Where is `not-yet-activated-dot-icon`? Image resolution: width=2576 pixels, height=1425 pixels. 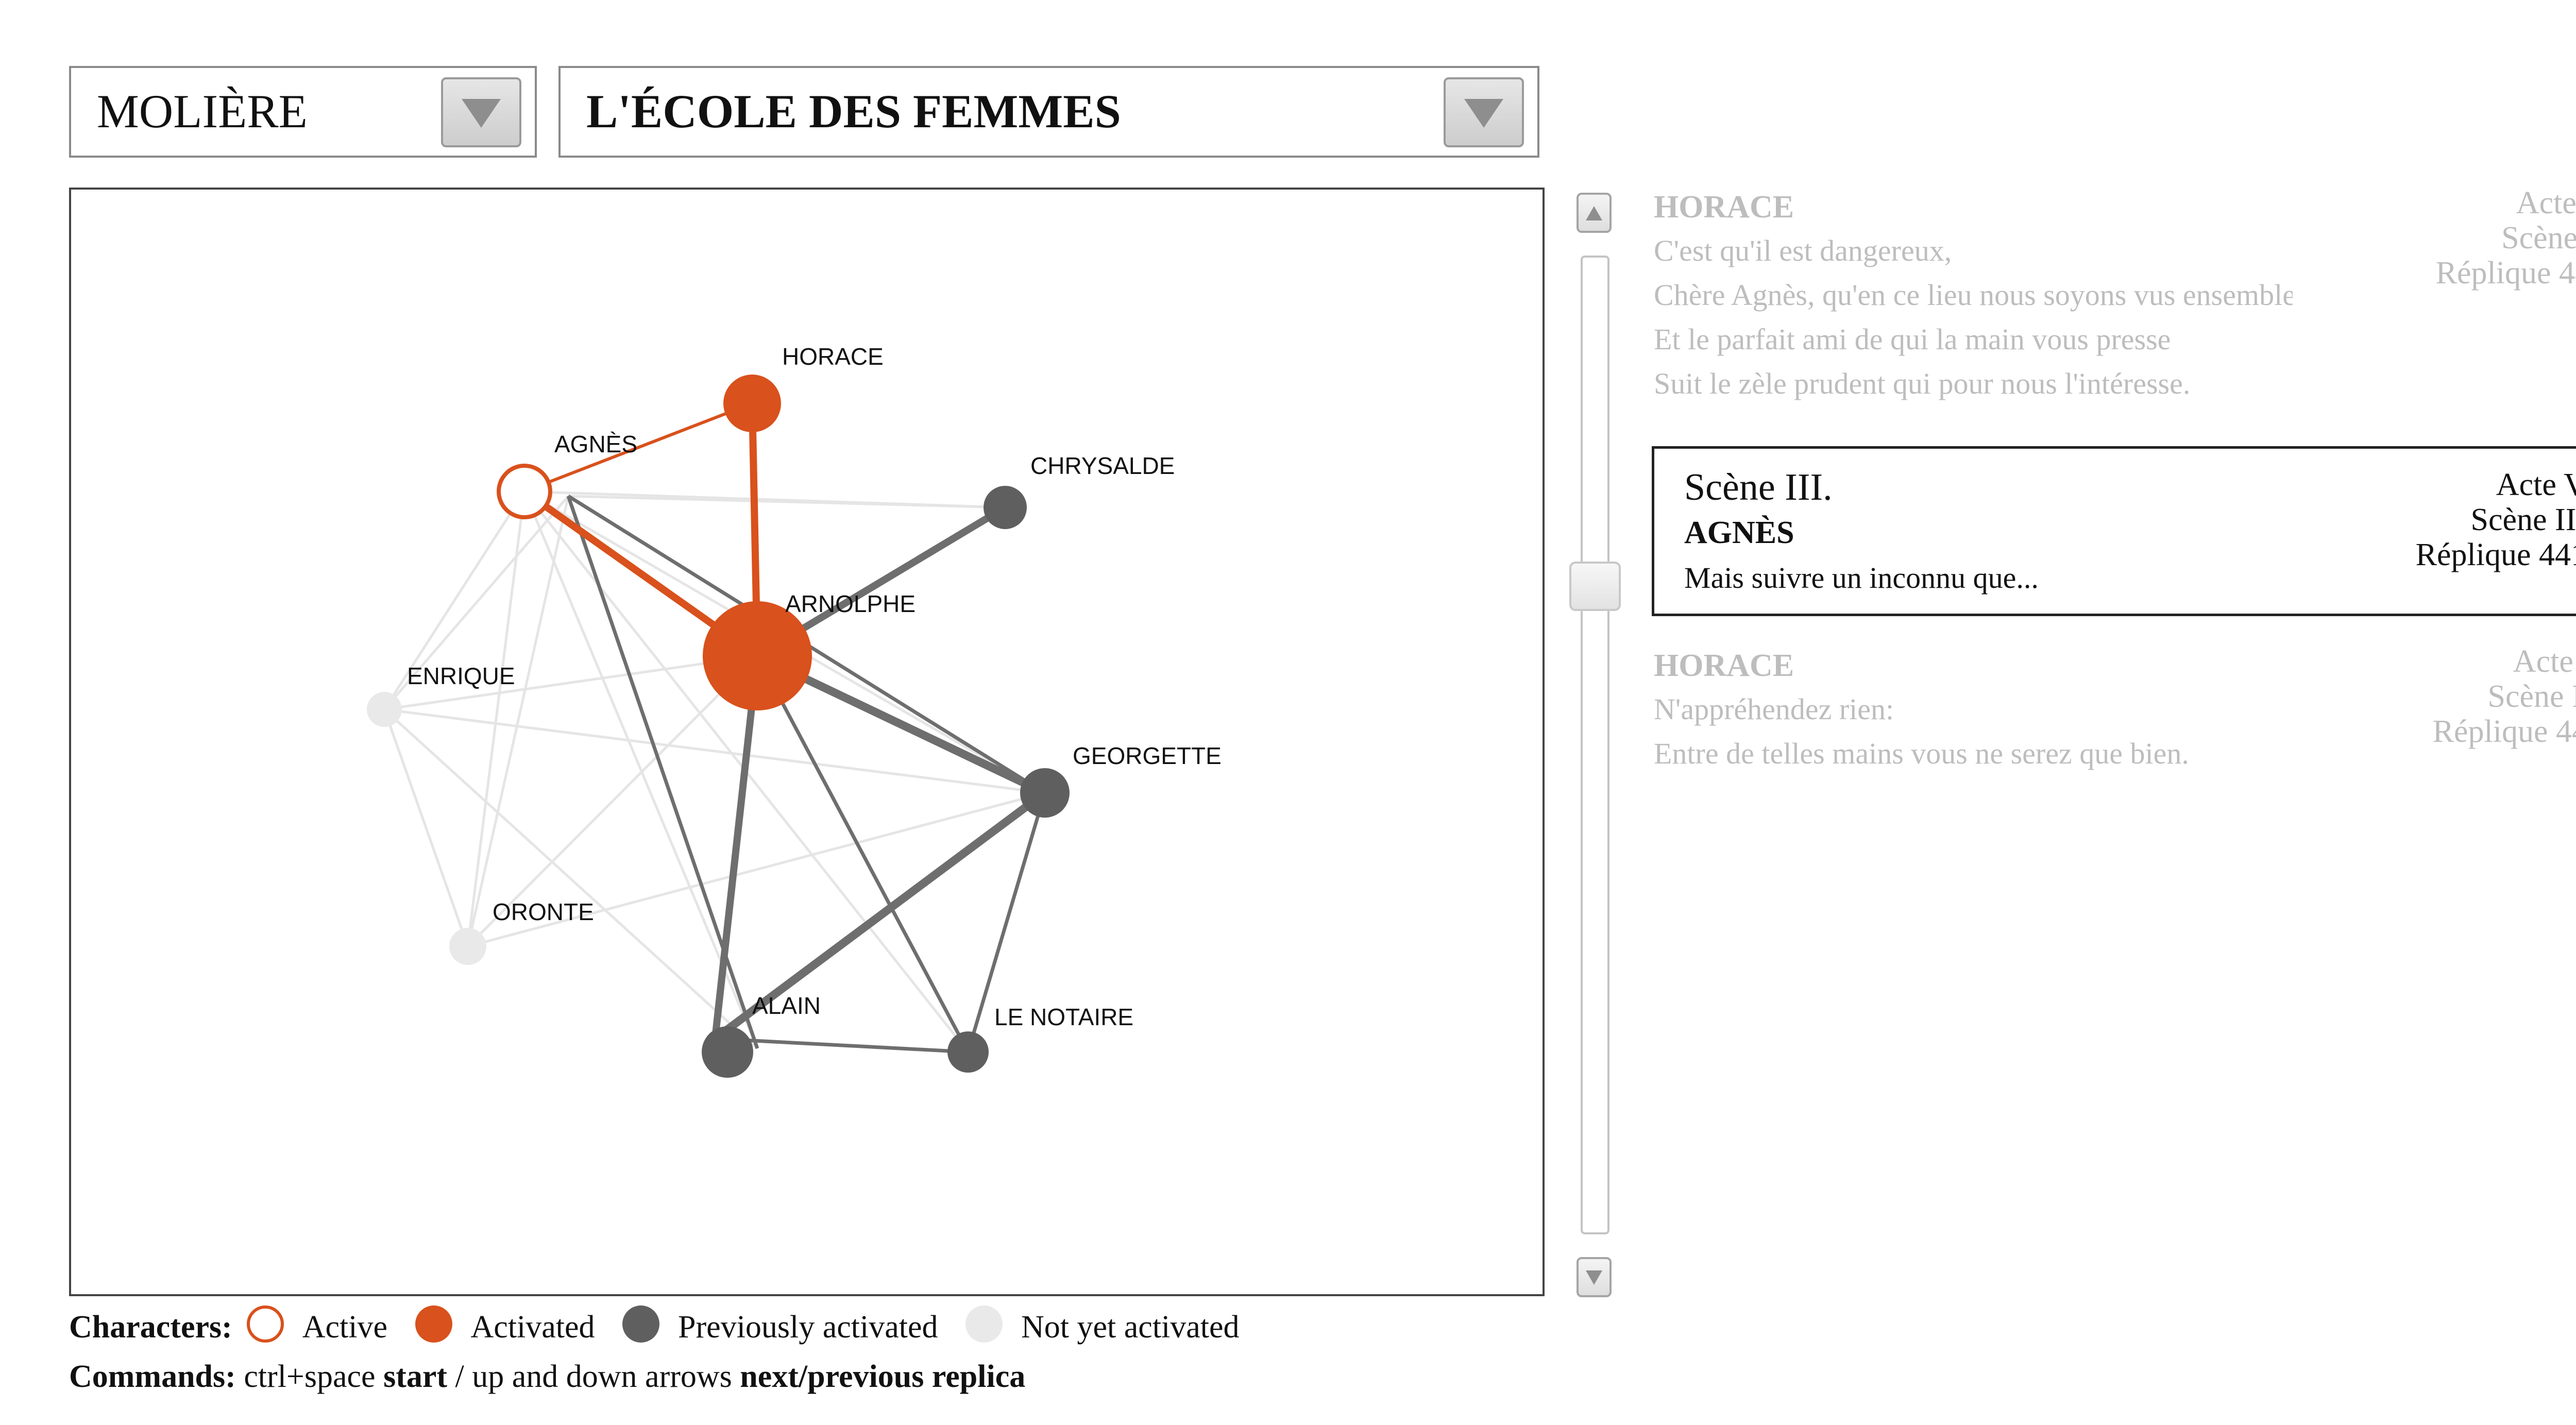
not-yet-activated-dot-icon is located at coordinates (984, 1324).